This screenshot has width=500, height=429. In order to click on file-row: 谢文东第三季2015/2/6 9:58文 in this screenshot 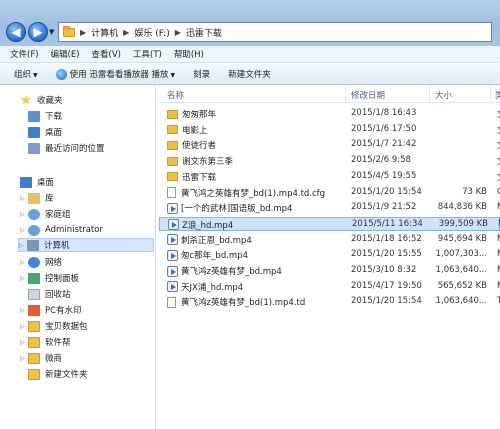, I will do `click(329, 161)`.